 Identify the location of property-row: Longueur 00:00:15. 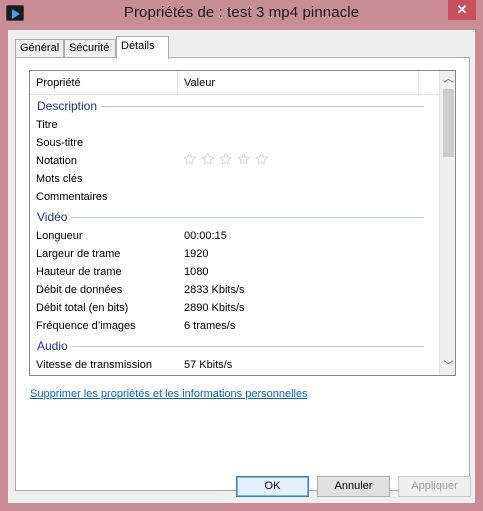
(234, 236).